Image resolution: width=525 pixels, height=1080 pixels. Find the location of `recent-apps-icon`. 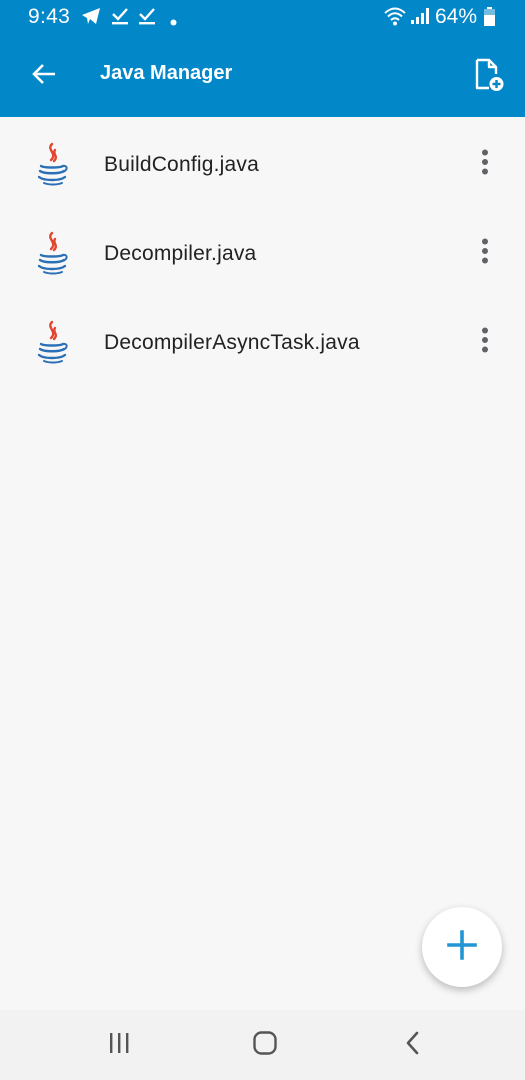

recent-apps-icon is located at coordinates (119, 1045).